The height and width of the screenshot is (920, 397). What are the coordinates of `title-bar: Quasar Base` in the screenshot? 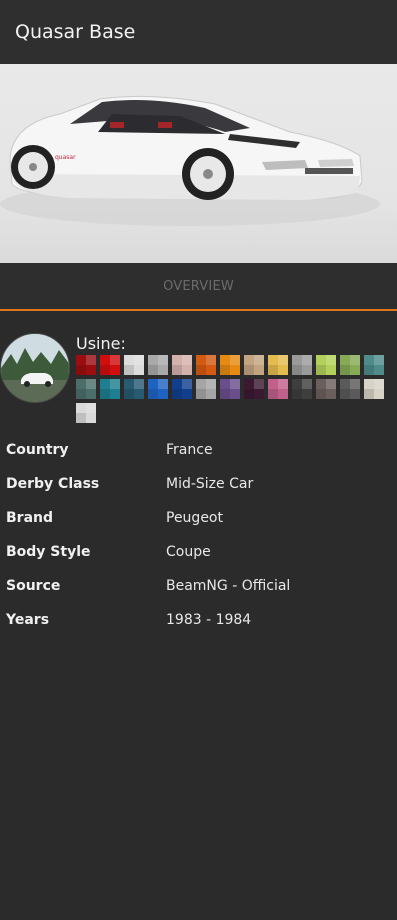 It's located at (198, 32).